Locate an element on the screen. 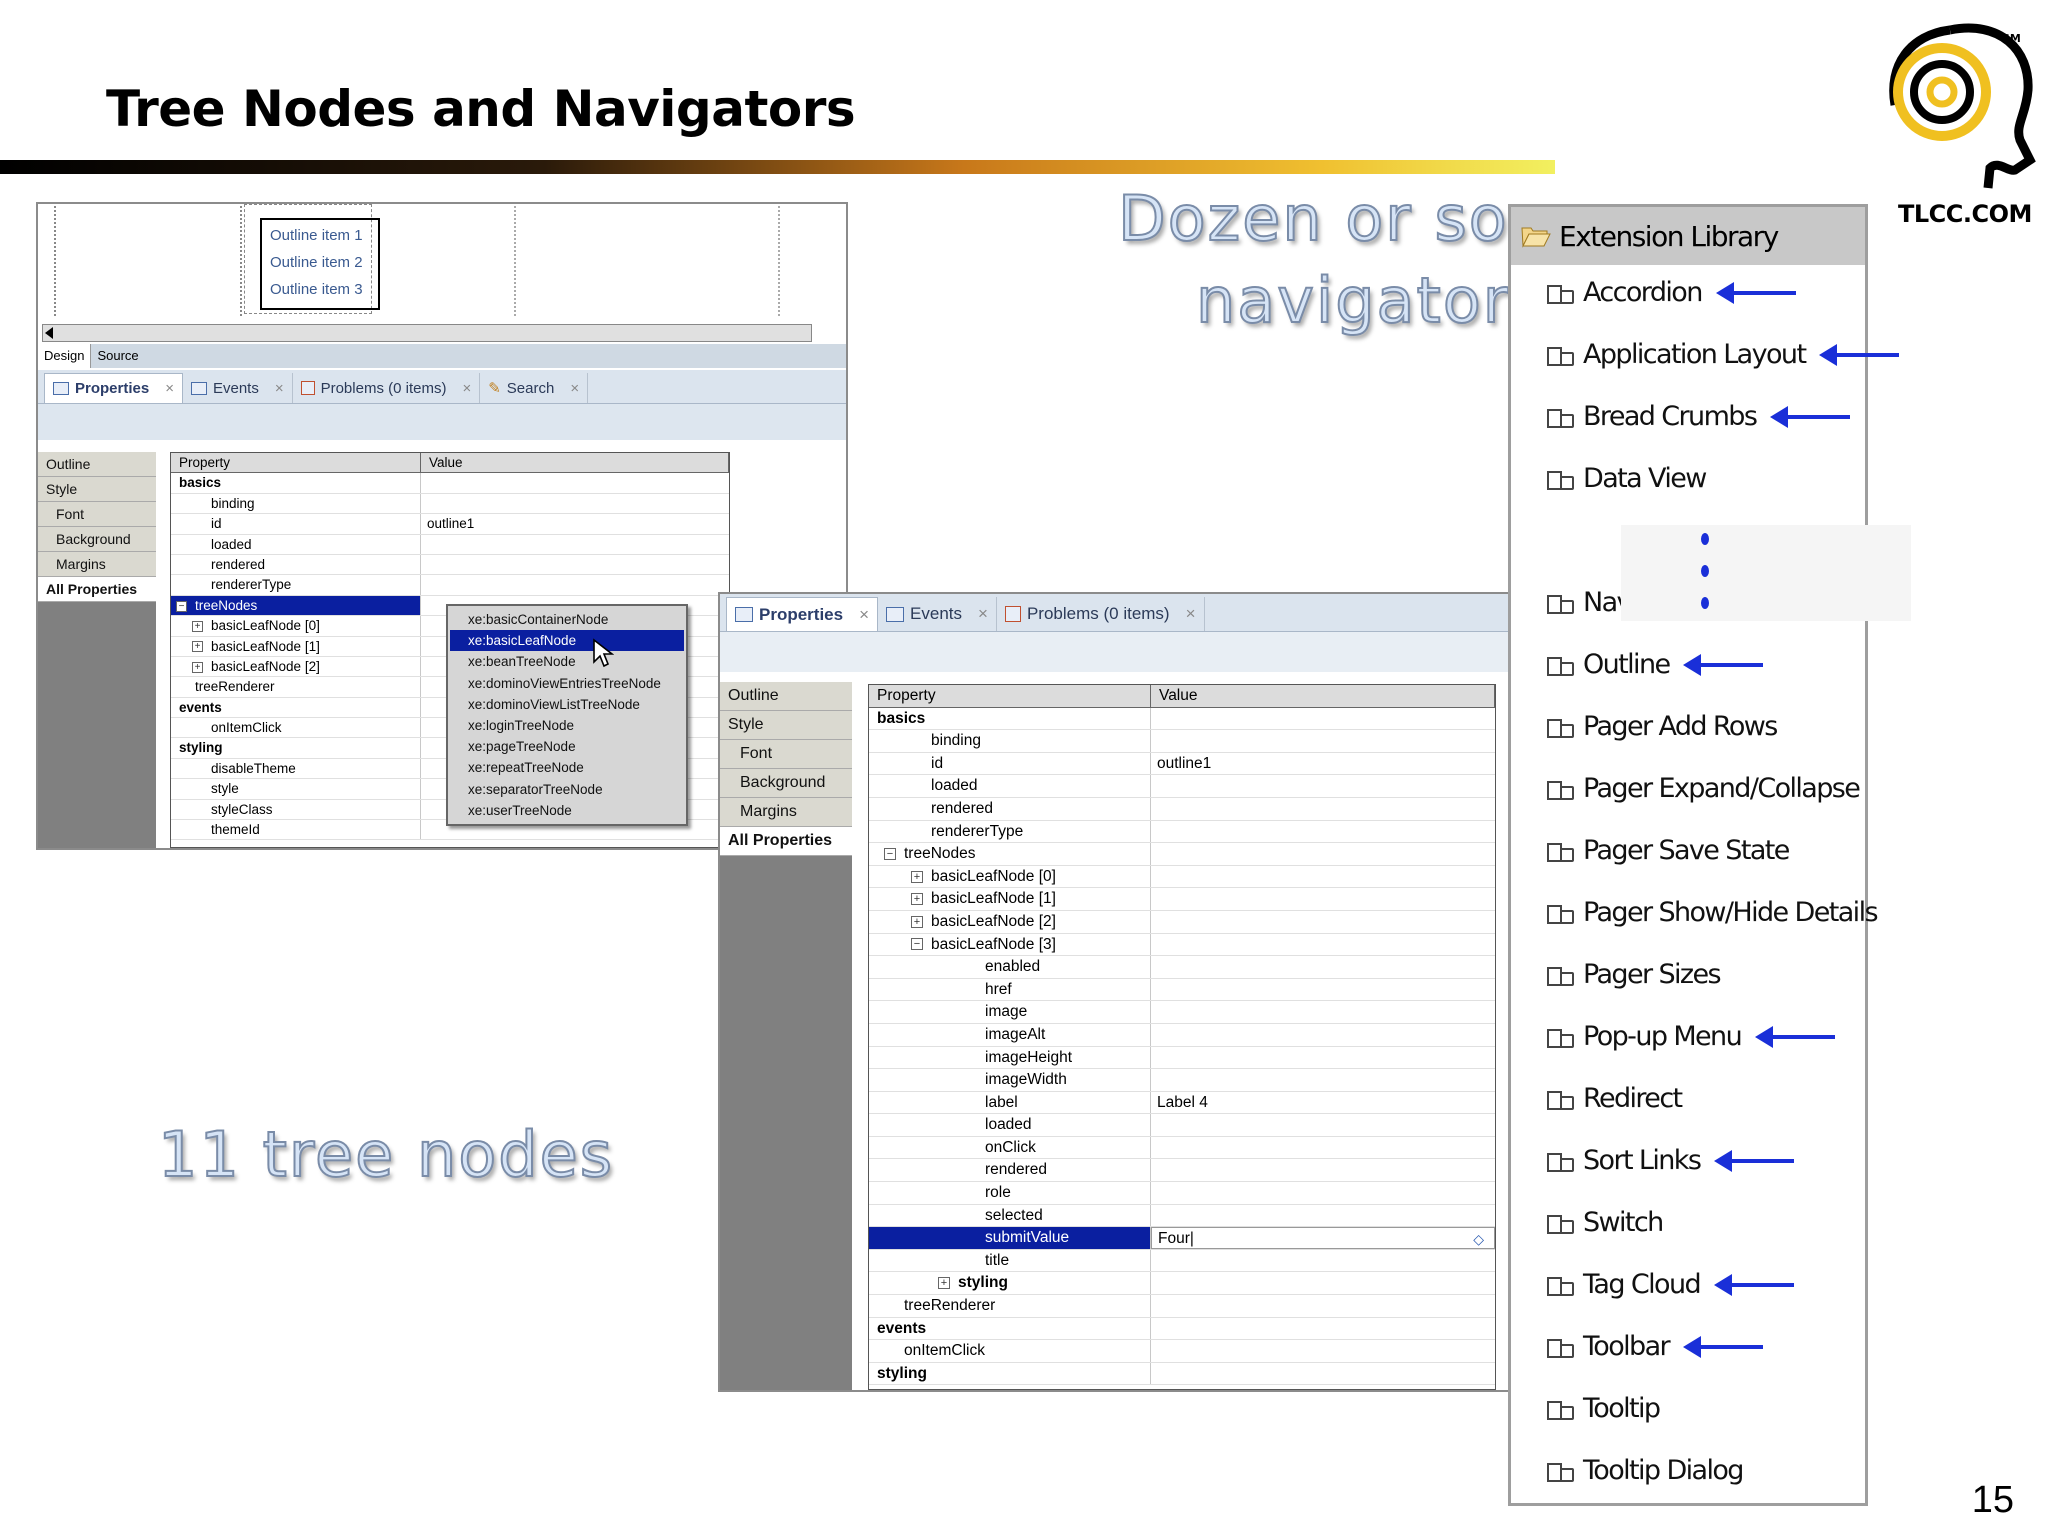  extension-library-item: Pop-up Menu is located at coordinates (1691, 1036).